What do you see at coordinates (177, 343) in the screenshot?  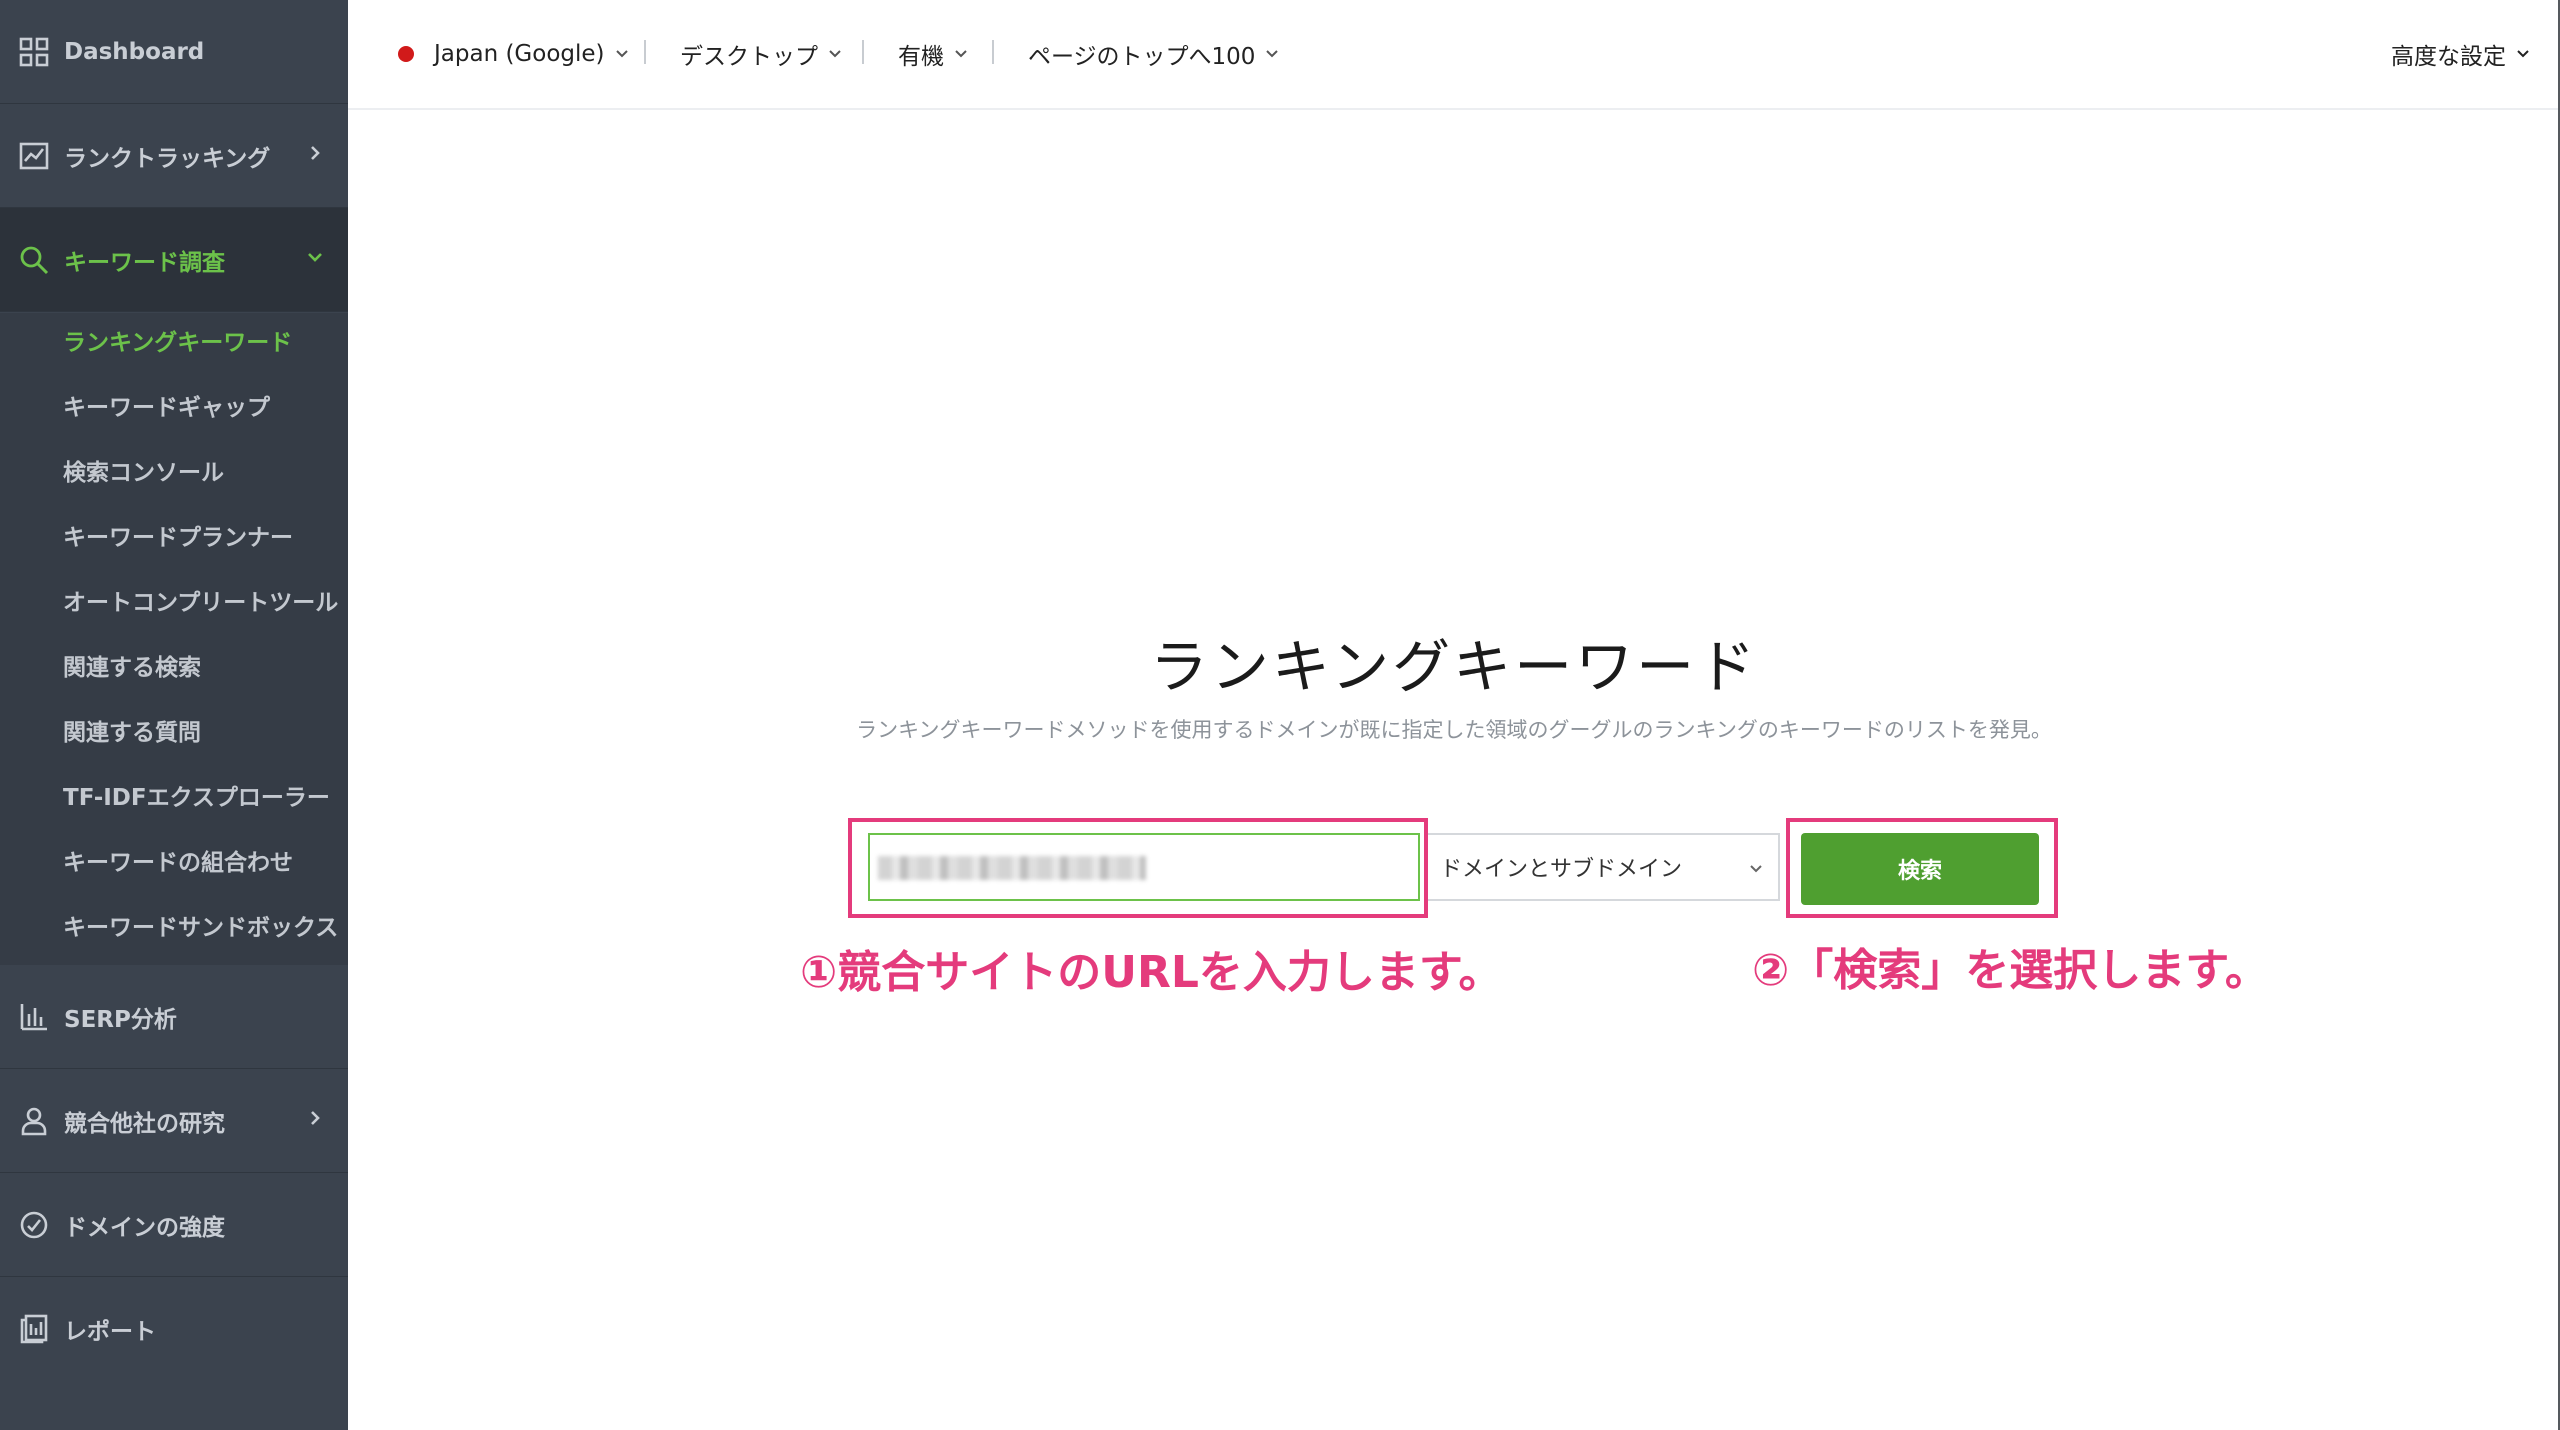 I see `submenu-ranking-keywords: ランキングキーワード` at bounding box center [177, 343].